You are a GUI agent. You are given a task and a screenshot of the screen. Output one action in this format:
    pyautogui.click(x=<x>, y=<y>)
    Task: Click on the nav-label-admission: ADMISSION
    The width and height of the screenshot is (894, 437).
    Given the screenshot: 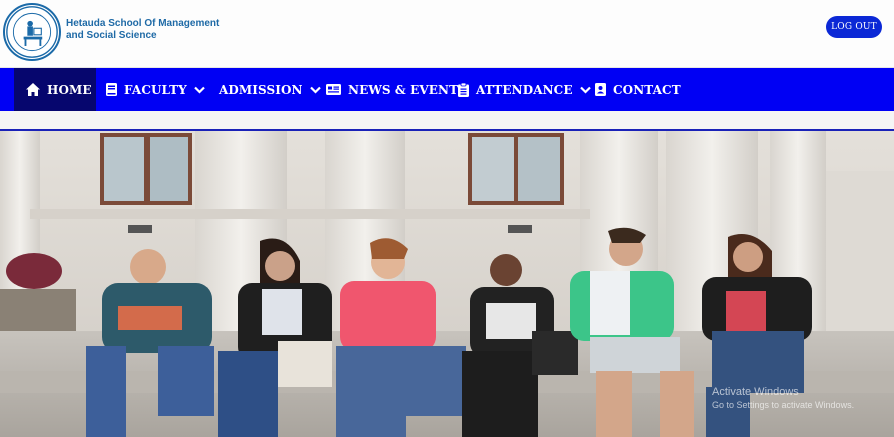 What is the action you would take?
    pyautogui.click(x=261, y=89)
    